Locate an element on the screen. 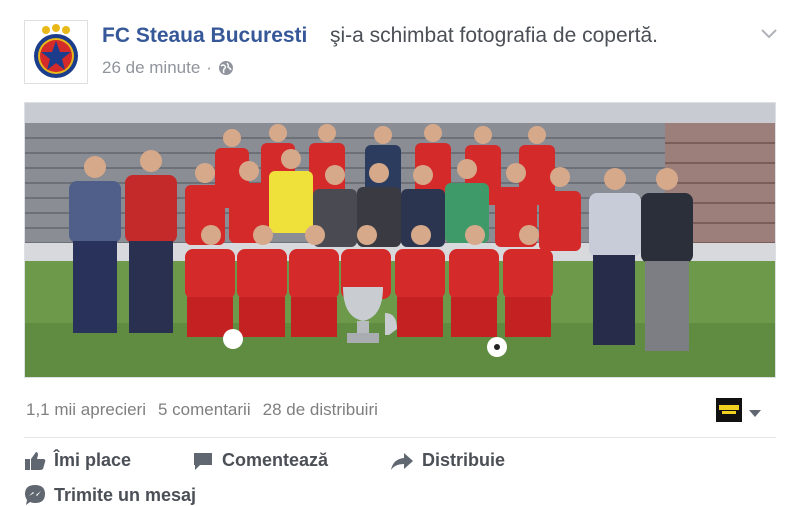 The height and width of the screenshot is (506, 800). chevron-down-icon is located at coordinates (769, 34).